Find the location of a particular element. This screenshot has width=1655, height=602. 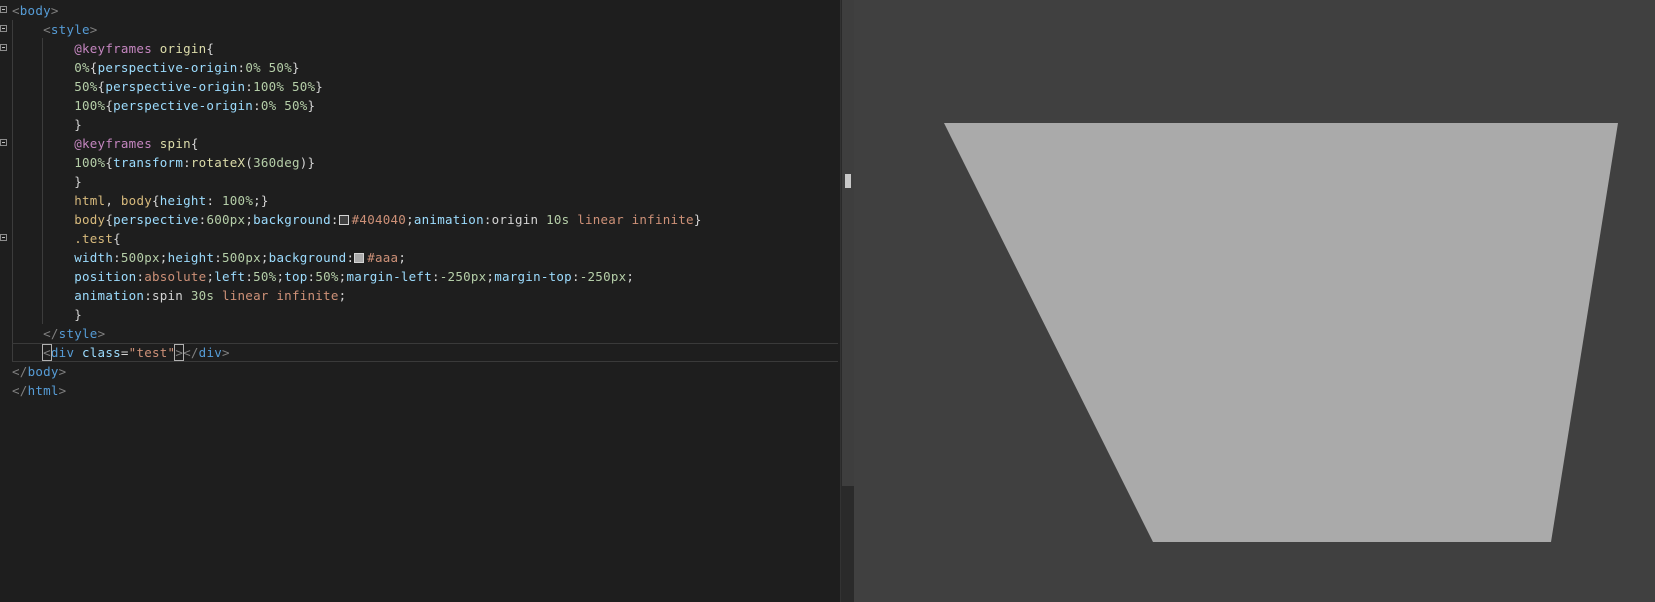

code-token: top is located at coordinates (296, 276).